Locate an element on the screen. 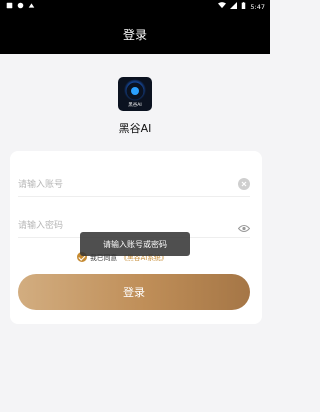 This screenshot has height=412, width=320. clear-icon is located at coordinates (244, 182).